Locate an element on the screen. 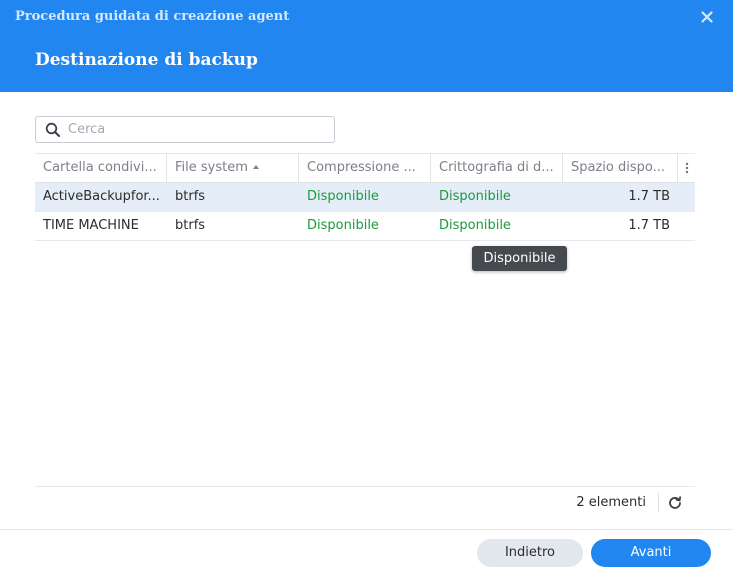 This screenshot has width=733, height=573. refresh-icon is located at coordinates (675, 502).